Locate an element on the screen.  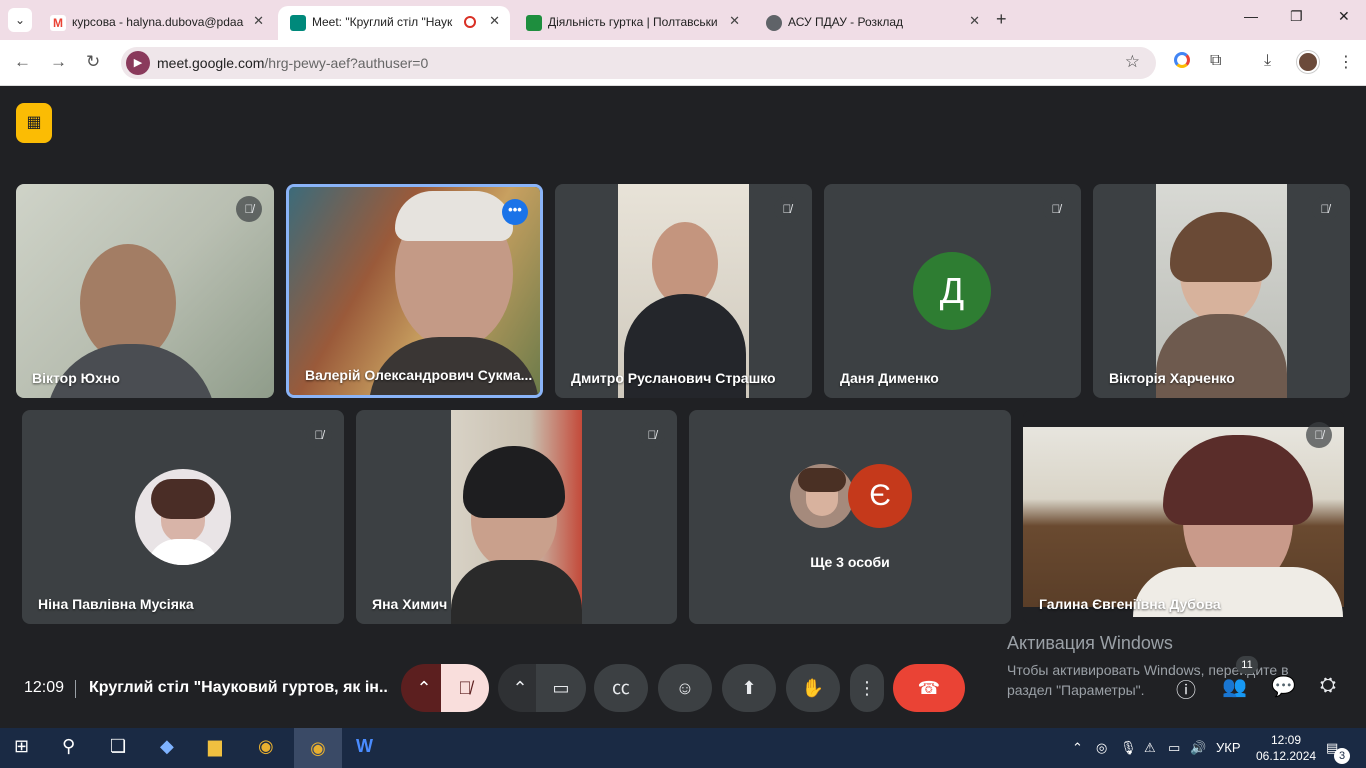
tab-gmail: M курсова - halyna.dubova@pdaa ✕ is located at coordinates (156, 23).